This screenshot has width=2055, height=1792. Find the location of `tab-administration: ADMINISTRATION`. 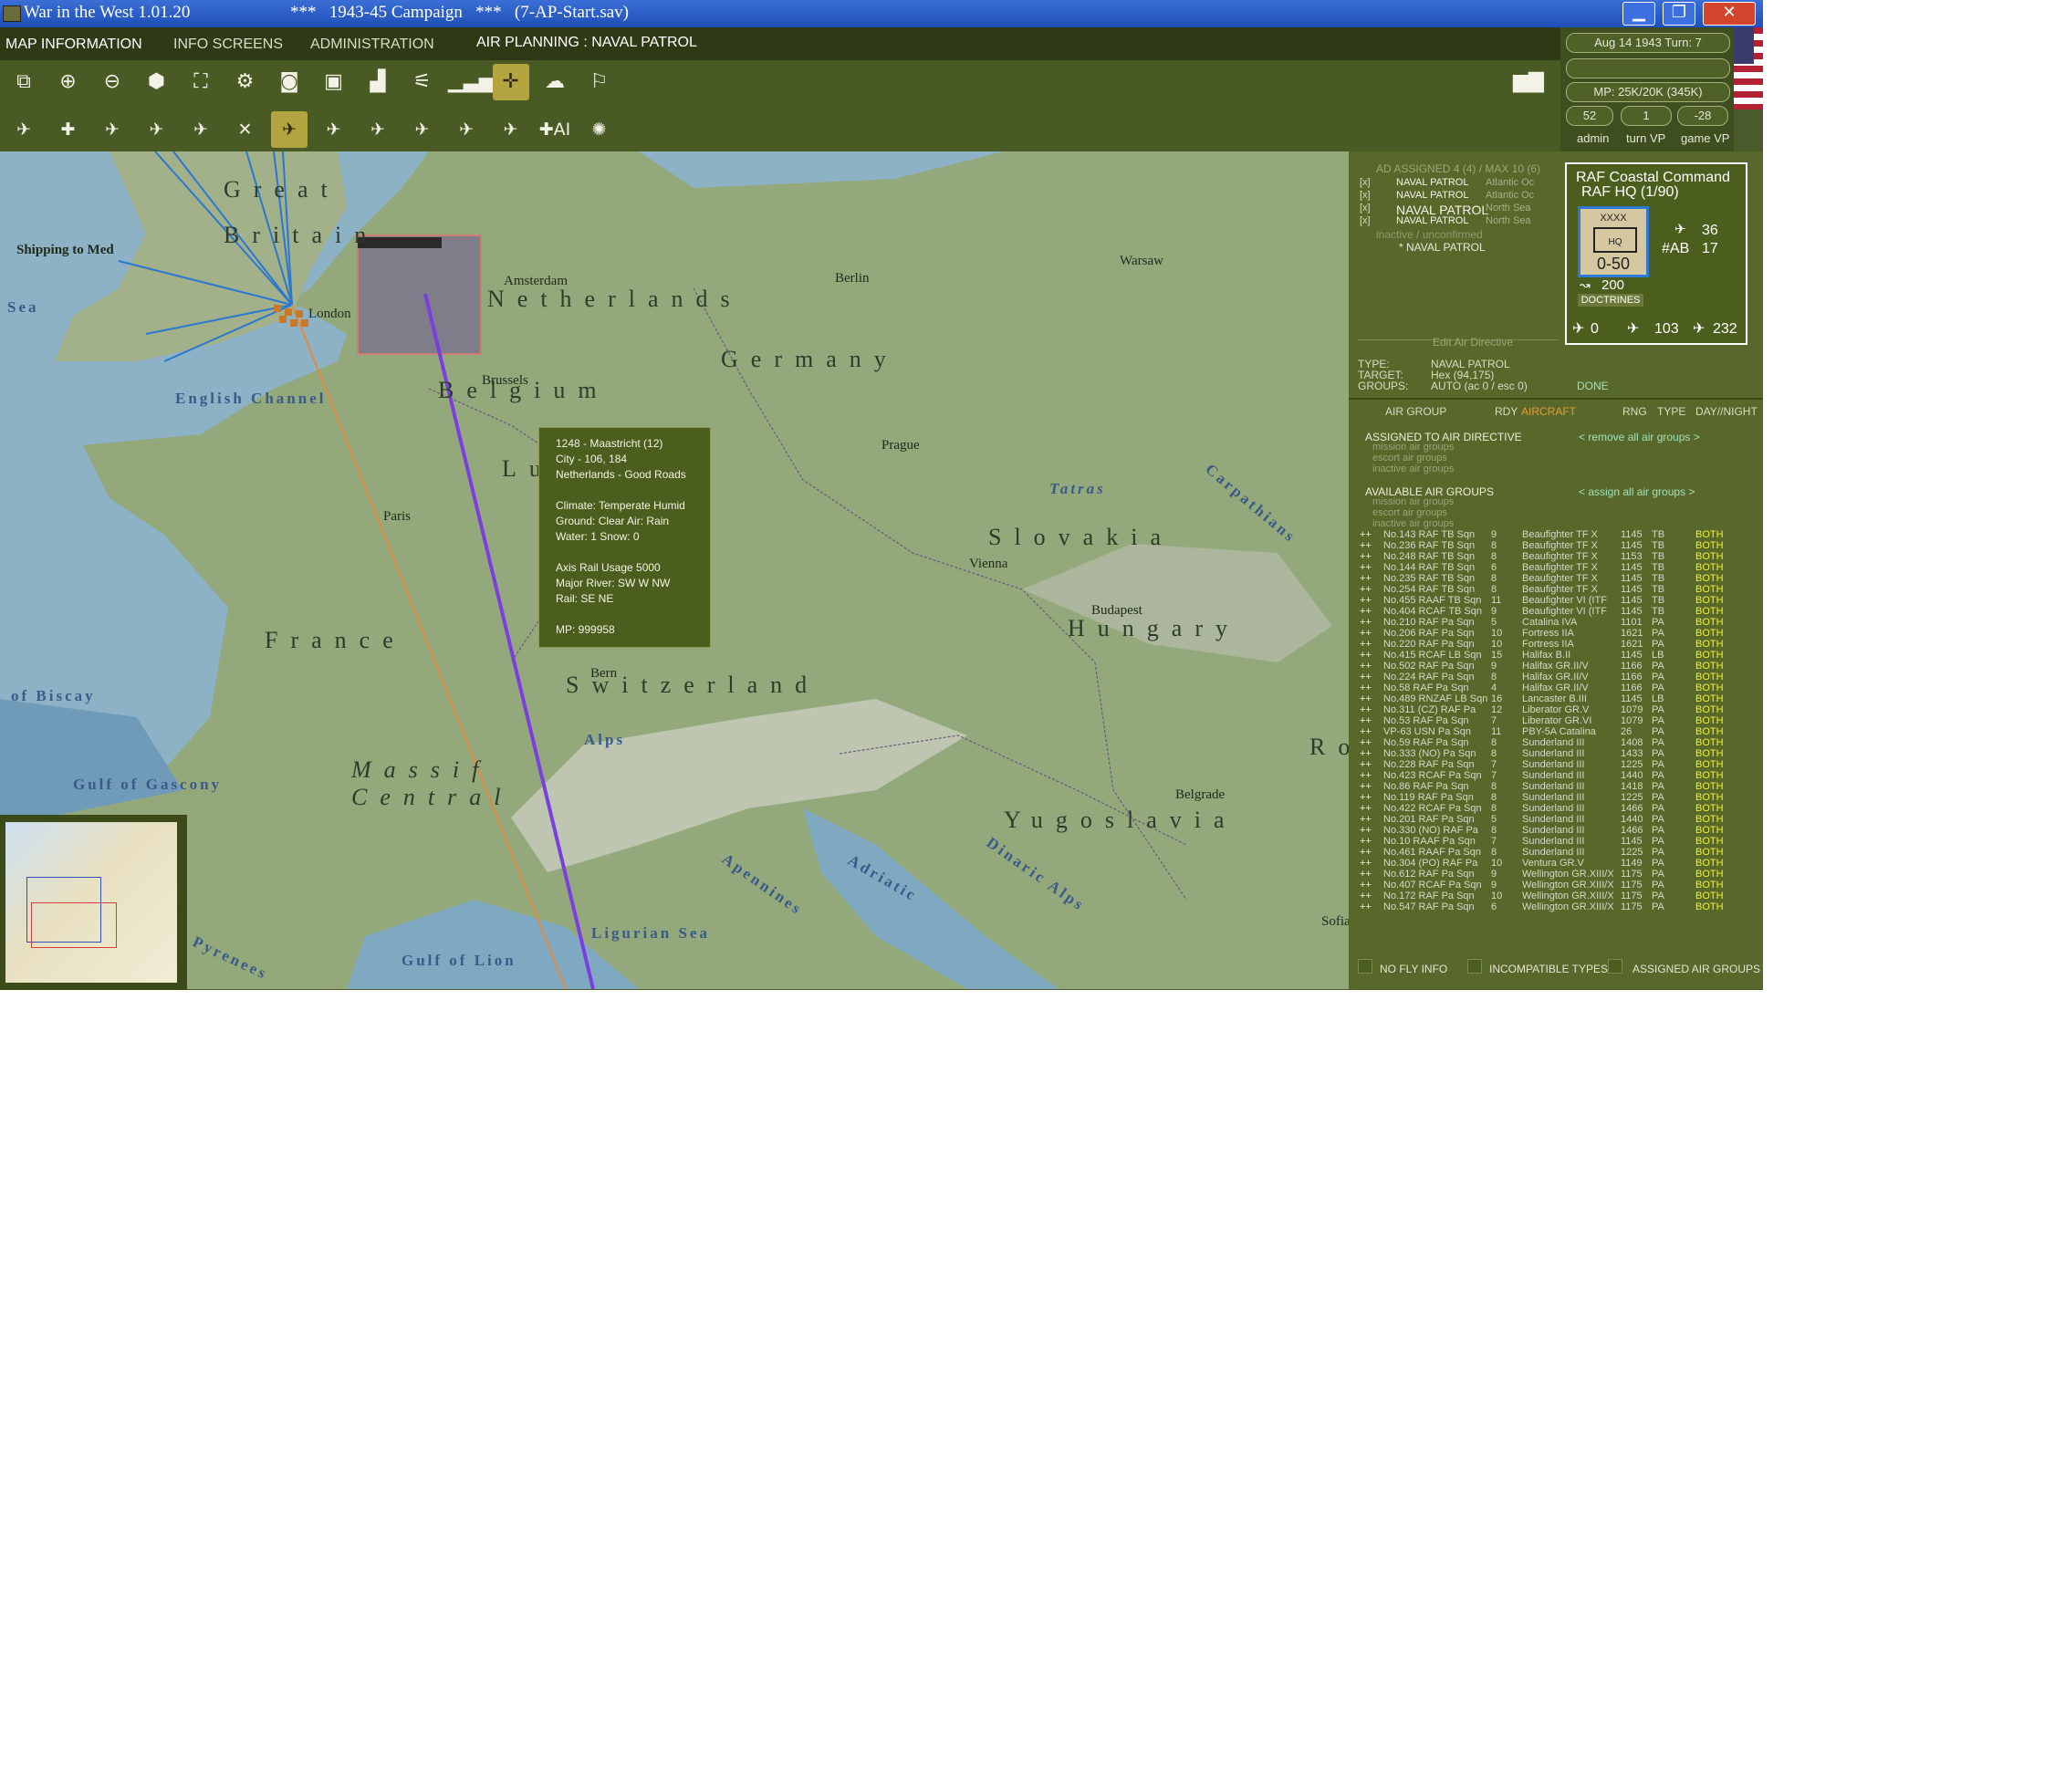

tab-administration: ADMINISTRATION is located at coordinates (372, 44).